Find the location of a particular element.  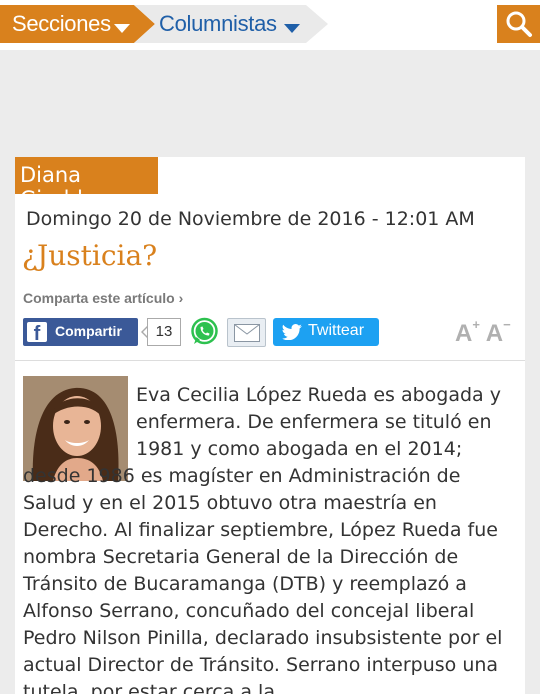

search-button is located at coordinates (518, 24).